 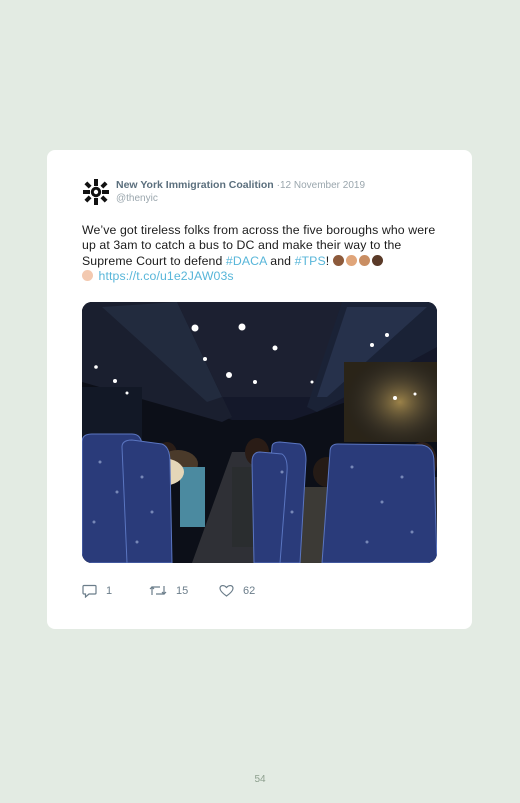 I want to click on hashtag-tps: #TPS, so click(x=310, y=261).